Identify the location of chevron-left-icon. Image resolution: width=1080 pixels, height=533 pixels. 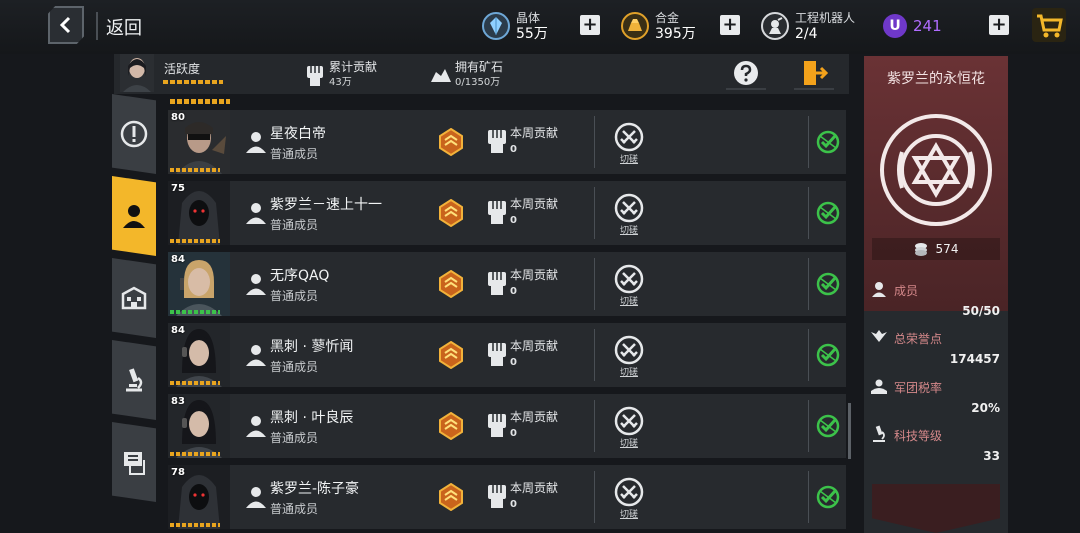
(65, 25).